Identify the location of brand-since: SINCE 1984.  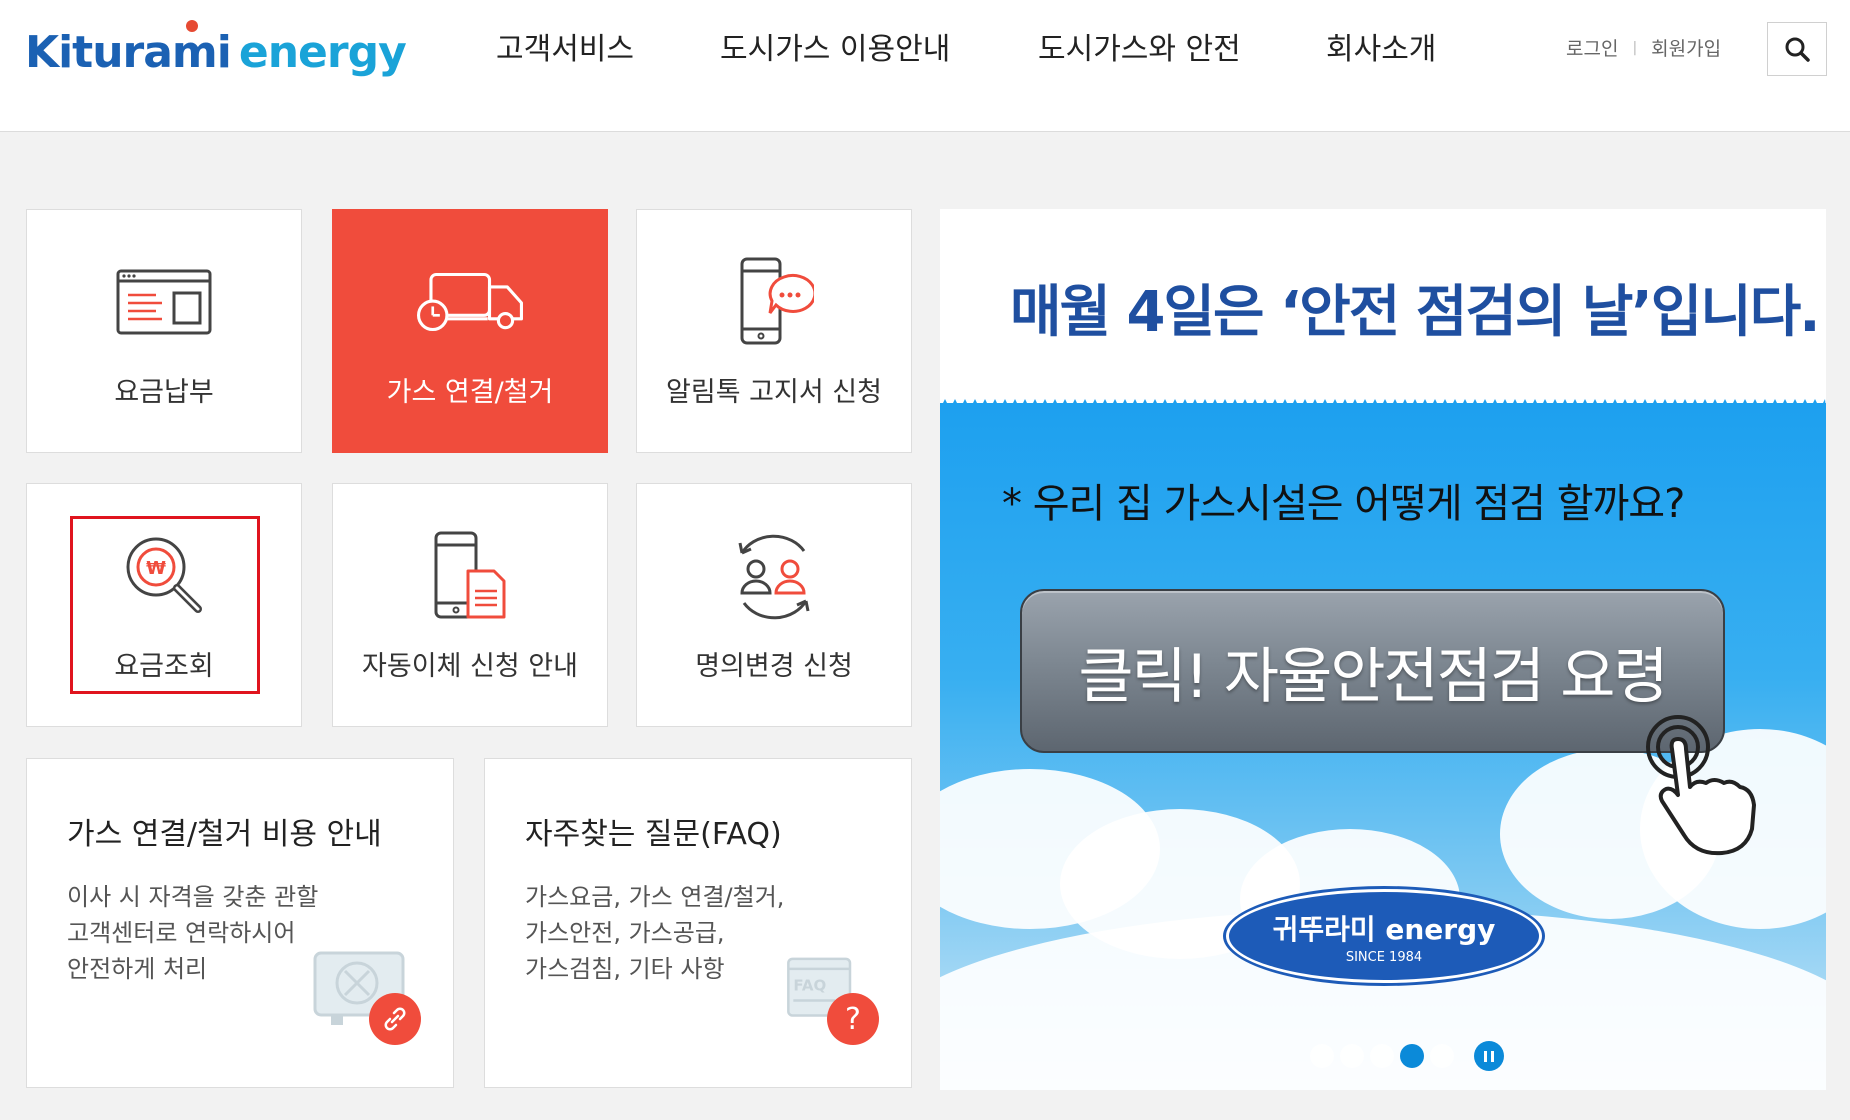
(1384, 957).